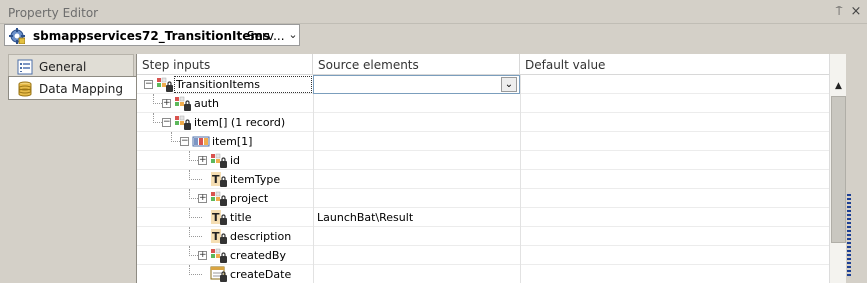 The height and width of the screenshot is (283, 867). What do you see at coordinates (856, 12) in the screenshot?
I see `close-icon: ×` at bounding box center [856, 12].